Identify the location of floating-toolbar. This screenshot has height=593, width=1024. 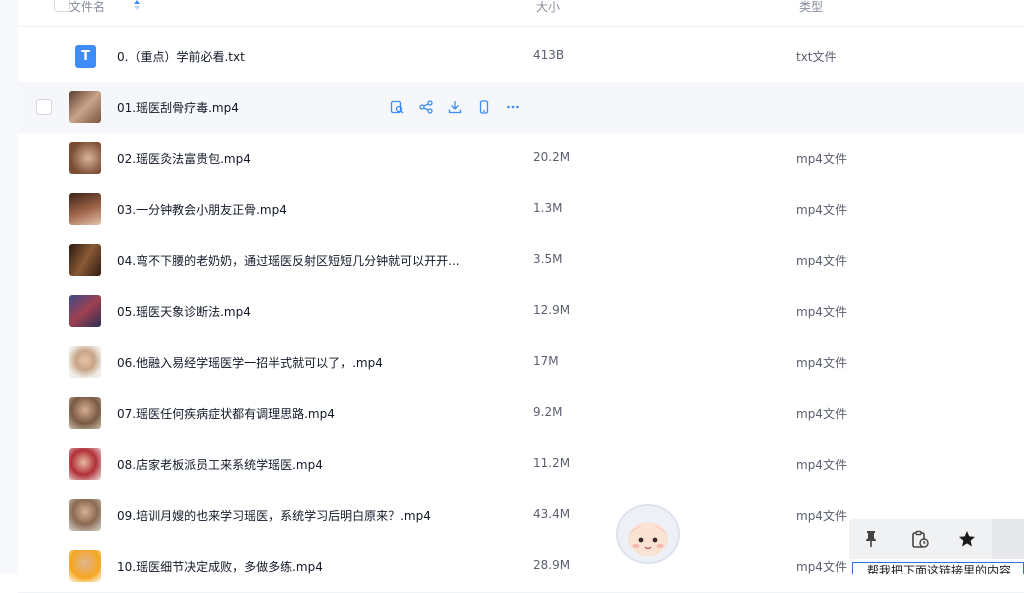
(936, 539).